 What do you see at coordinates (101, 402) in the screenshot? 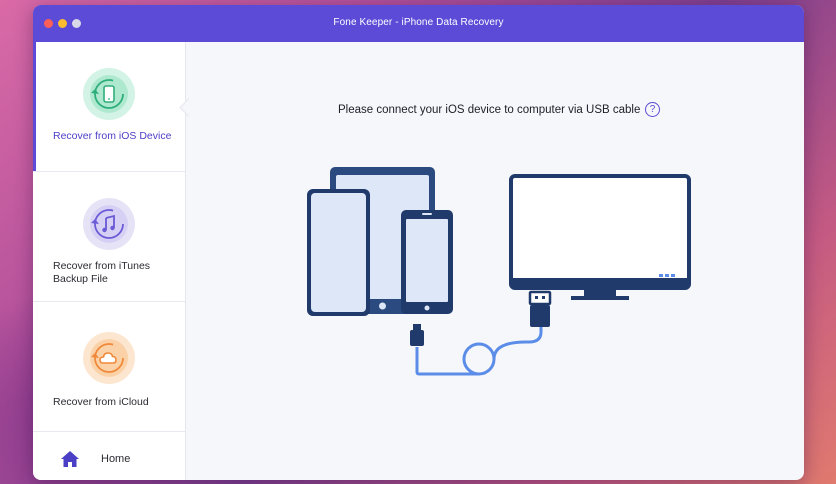
I see `sidebar-item-label: Recover from iCloud` at bounding box center [101, 402].